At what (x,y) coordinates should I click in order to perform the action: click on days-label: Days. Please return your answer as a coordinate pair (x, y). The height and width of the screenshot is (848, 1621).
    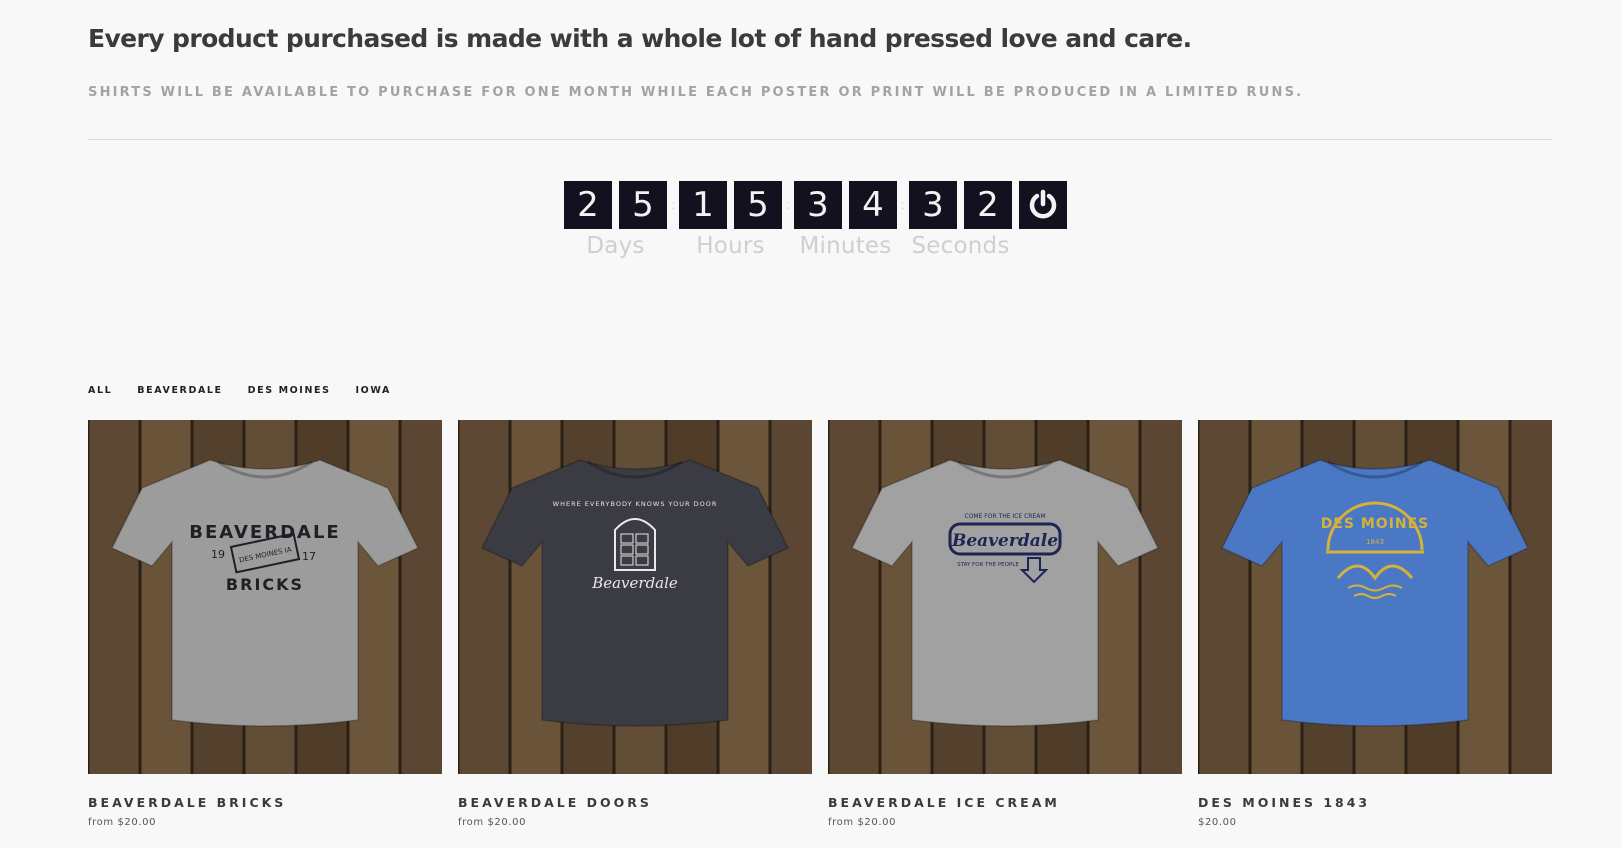
    Looking at the image, I should click on (615, 246).